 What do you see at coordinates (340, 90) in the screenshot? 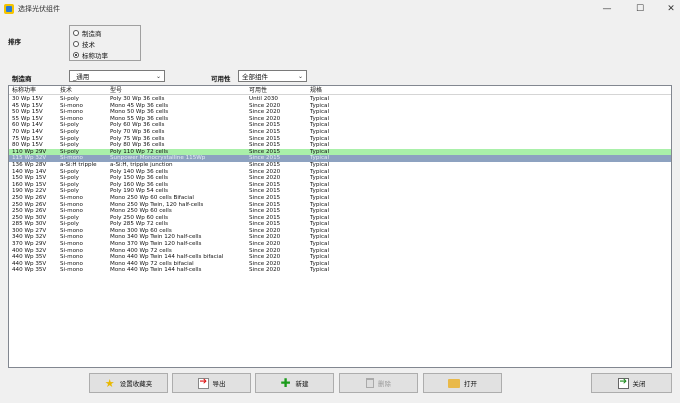
I see `list-header: 标称功率 技术 型号 可用性 规格` at bounding box center [340, 90].